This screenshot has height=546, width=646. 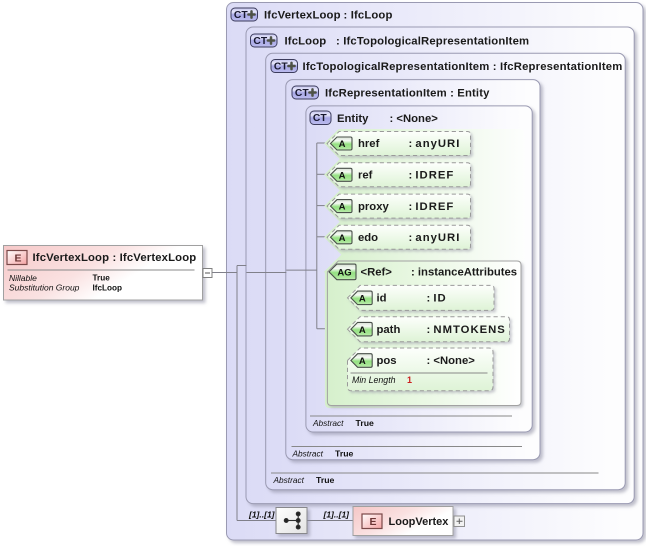 What do you see at coordinates (369, 144) in the screenshot?
I see `svg-text: href` at bounding box center [369, 144].